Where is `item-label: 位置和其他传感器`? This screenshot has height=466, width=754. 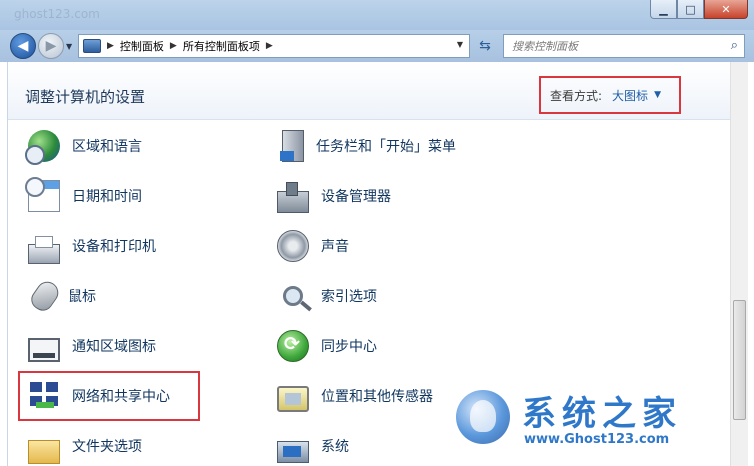 item-label: 位置和其他传感器 is located at coordinates (377, 396).